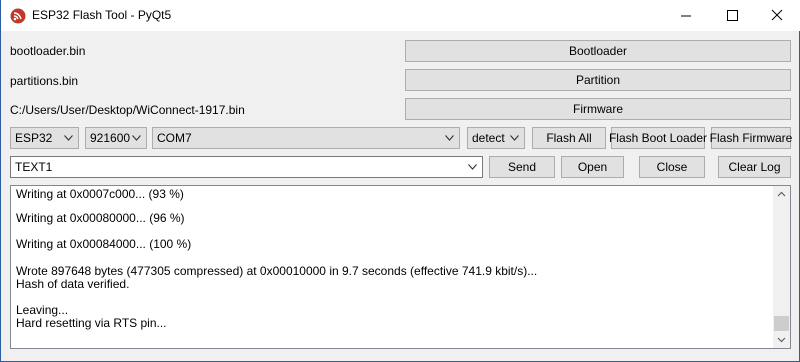 The width and height of the screenshot is (800, 362). I want to click on close-window-button, so click(777, 15).